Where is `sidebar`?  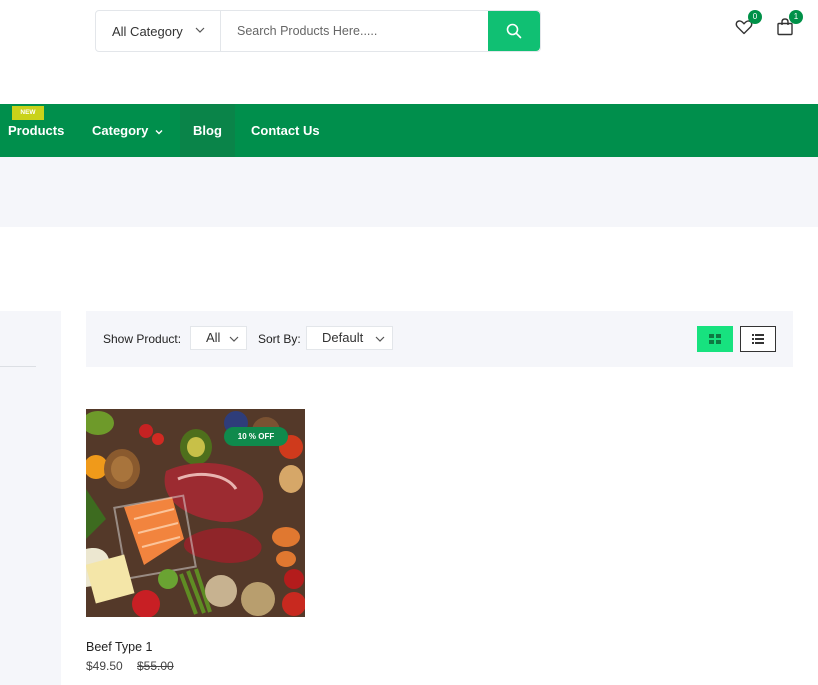 sidebar is located at coordinates (30, 498).